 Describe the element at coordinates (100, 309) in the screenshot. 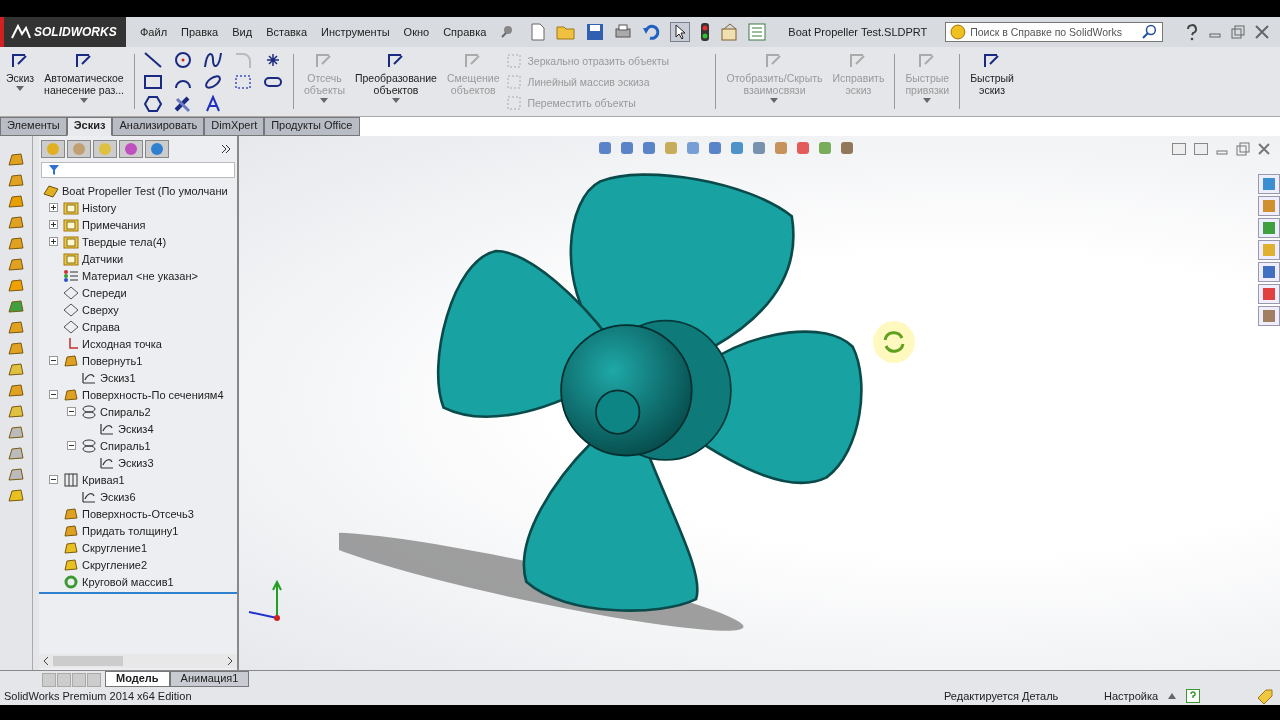

I see `tree-item: Сверху` at that location.